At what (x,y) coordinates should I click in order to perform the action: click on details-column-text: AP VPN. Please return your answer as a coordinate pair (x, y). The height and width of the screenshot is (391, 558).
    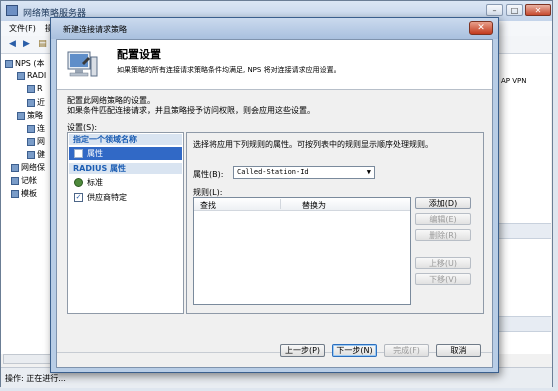
    Looking at the image, I should click on (514, 81).